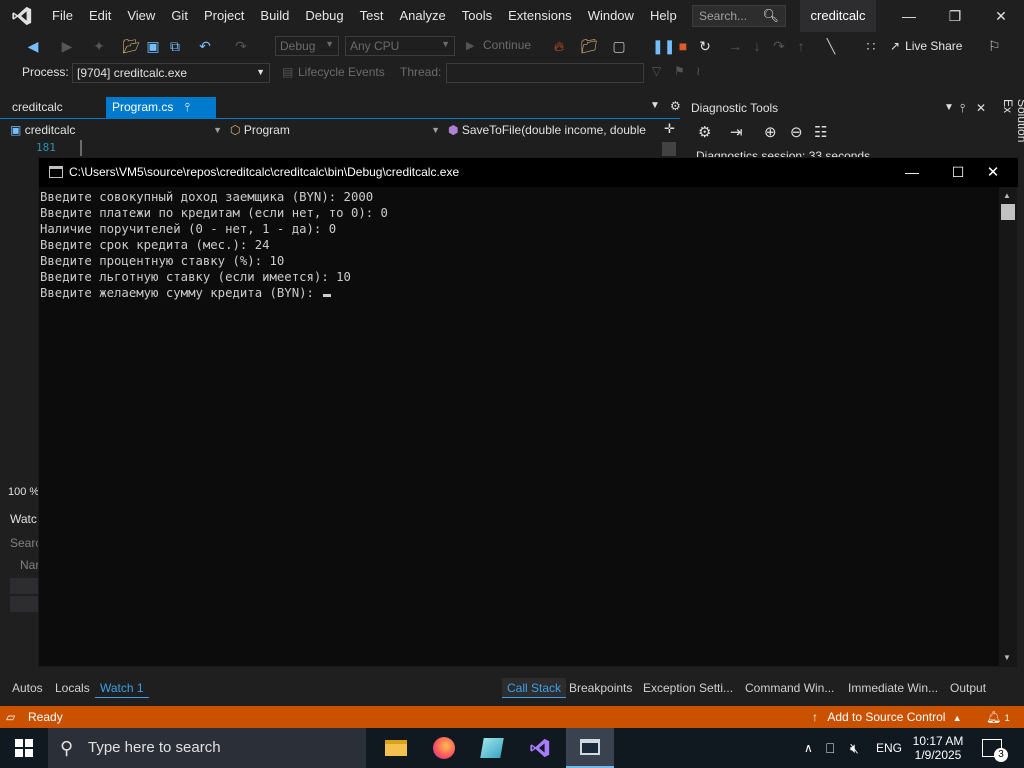 The width and height of the screenshot is (1024, 768). Describe the element at coordinates (1007, 195) in the screenshot. I see `scroll-up-icon: ▲` at that location.